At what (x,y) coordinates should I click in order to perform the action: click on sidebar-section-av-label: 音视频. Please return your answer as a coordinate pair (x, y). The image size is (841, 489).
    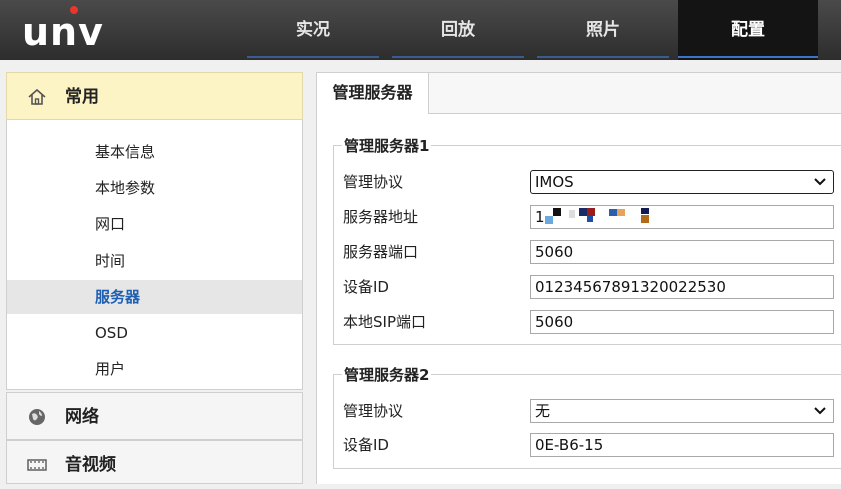
    Looking at the image, I should click on (90, 465).